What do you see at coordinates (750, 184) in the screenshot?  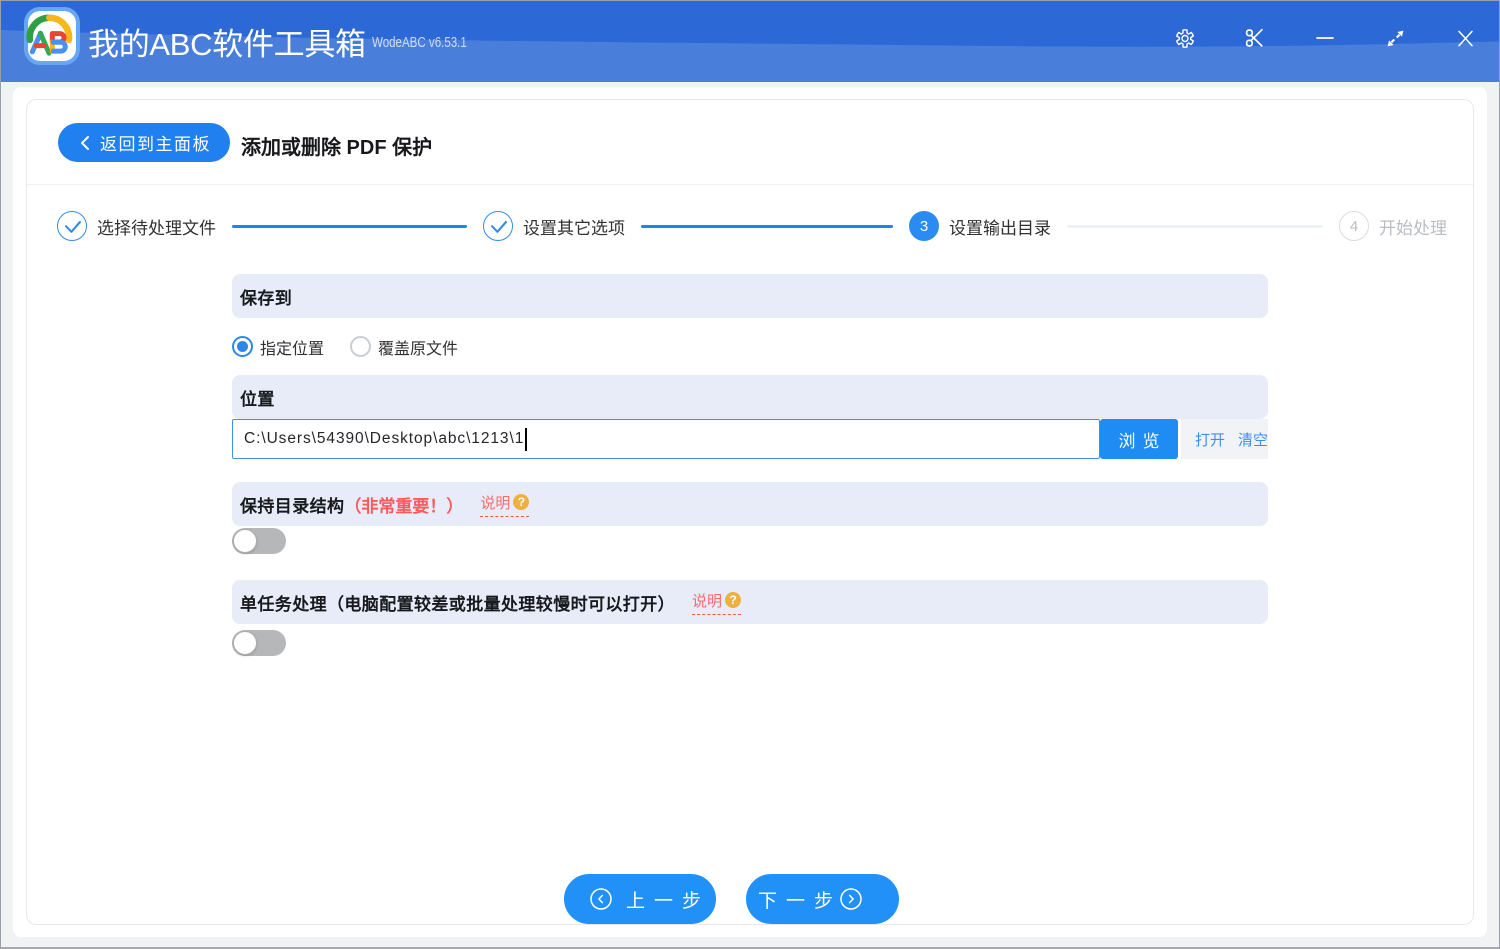 I see `header-divider` at bounding box center [750, 184].